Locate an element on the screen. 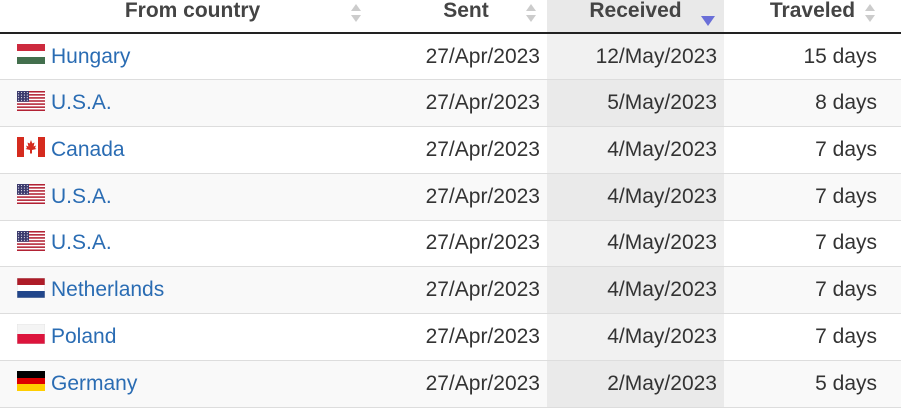 The image size is (908, 411). traveled-cell: 15 days is located at coordinates (812, 57).